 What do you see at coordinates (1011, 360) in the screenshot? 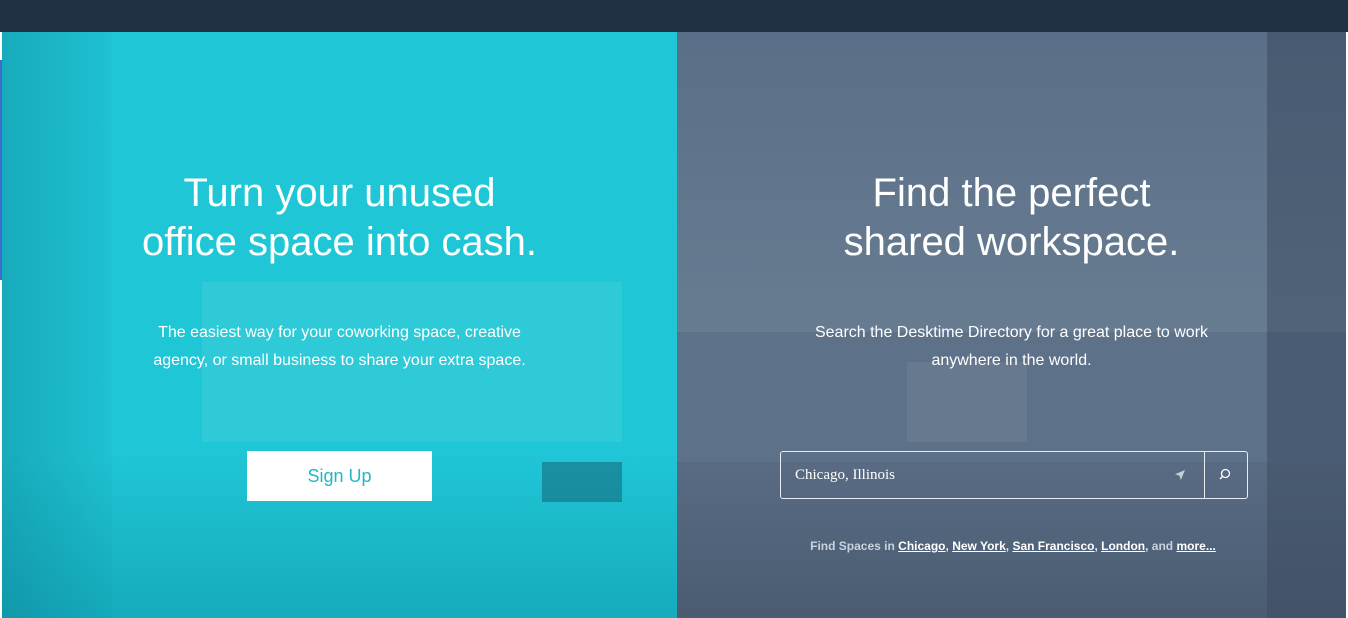
I see `search-subtext-line: anywhere in the world.` at bounding box center [1011, 360].